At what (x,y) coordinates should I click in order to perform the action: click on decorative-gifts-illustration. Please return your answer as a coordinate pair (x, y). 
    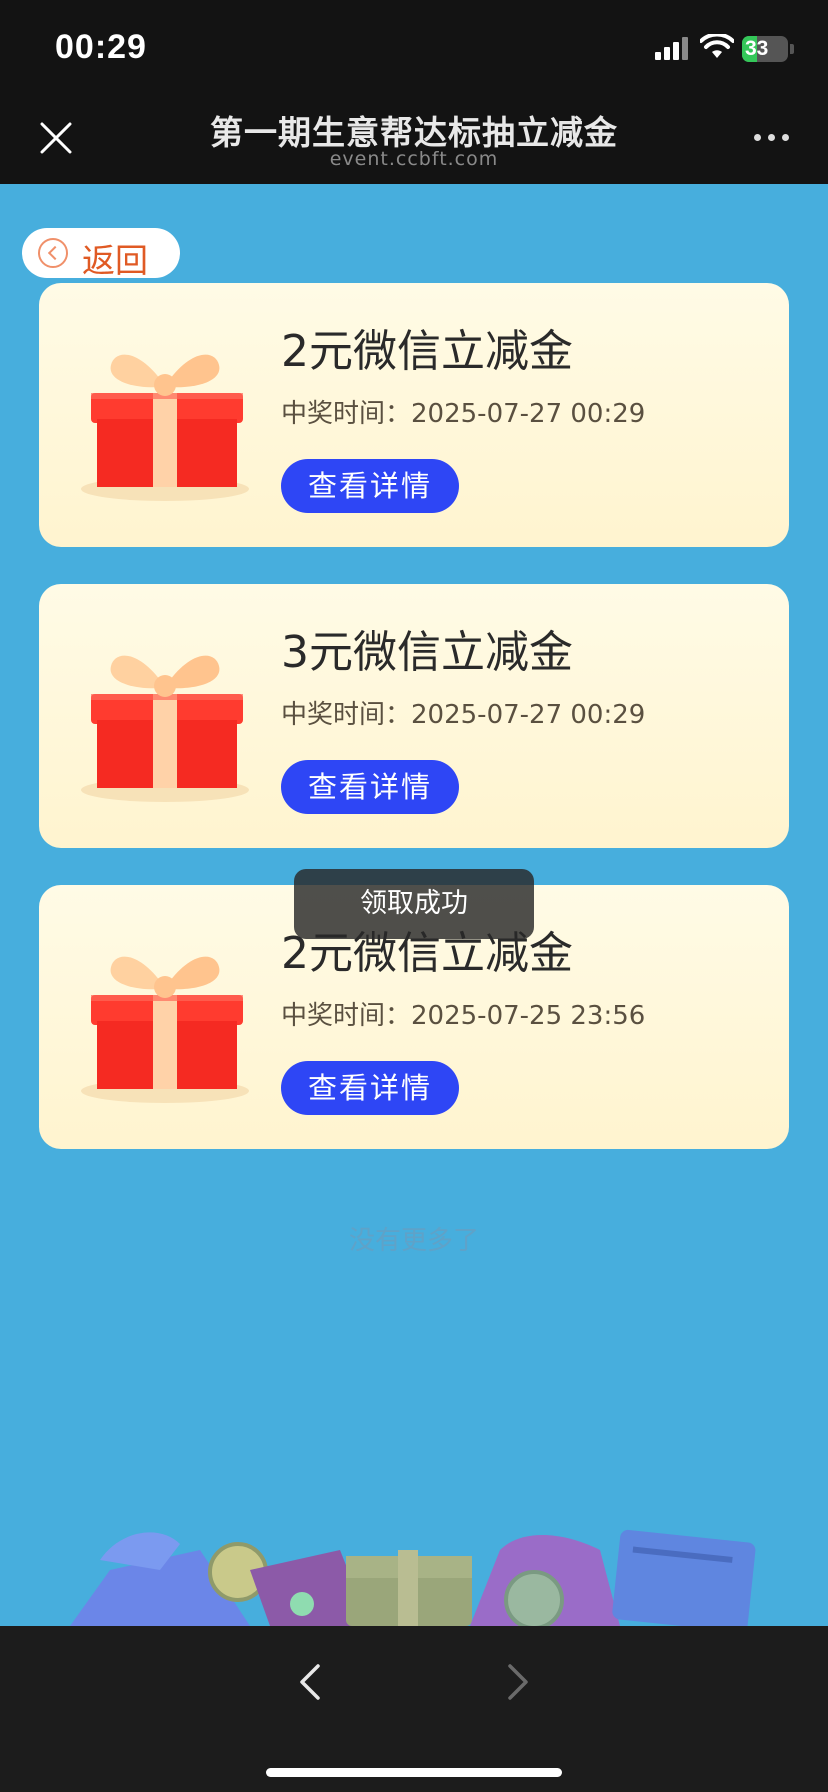
    Looking at the image, I should click on (413, 1577).